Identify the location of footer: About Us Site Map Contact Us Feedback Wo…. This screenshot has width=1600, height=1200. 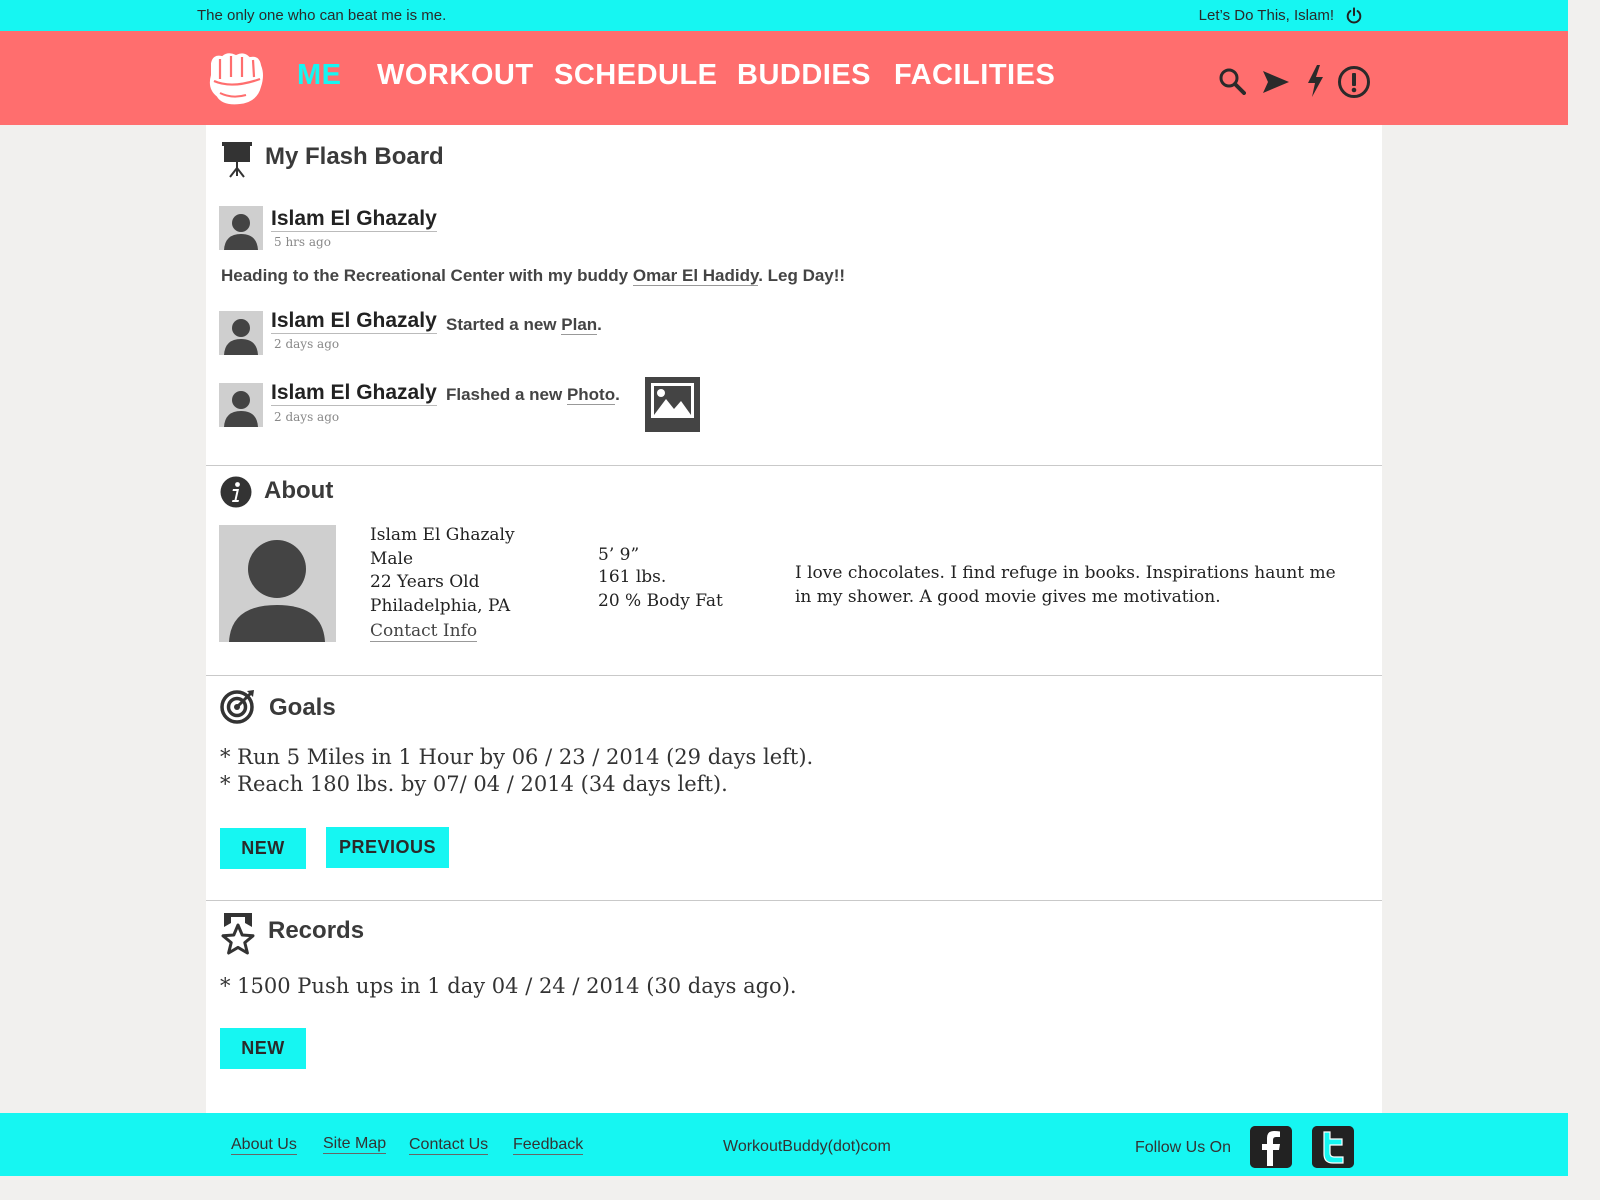
(784, 1144).